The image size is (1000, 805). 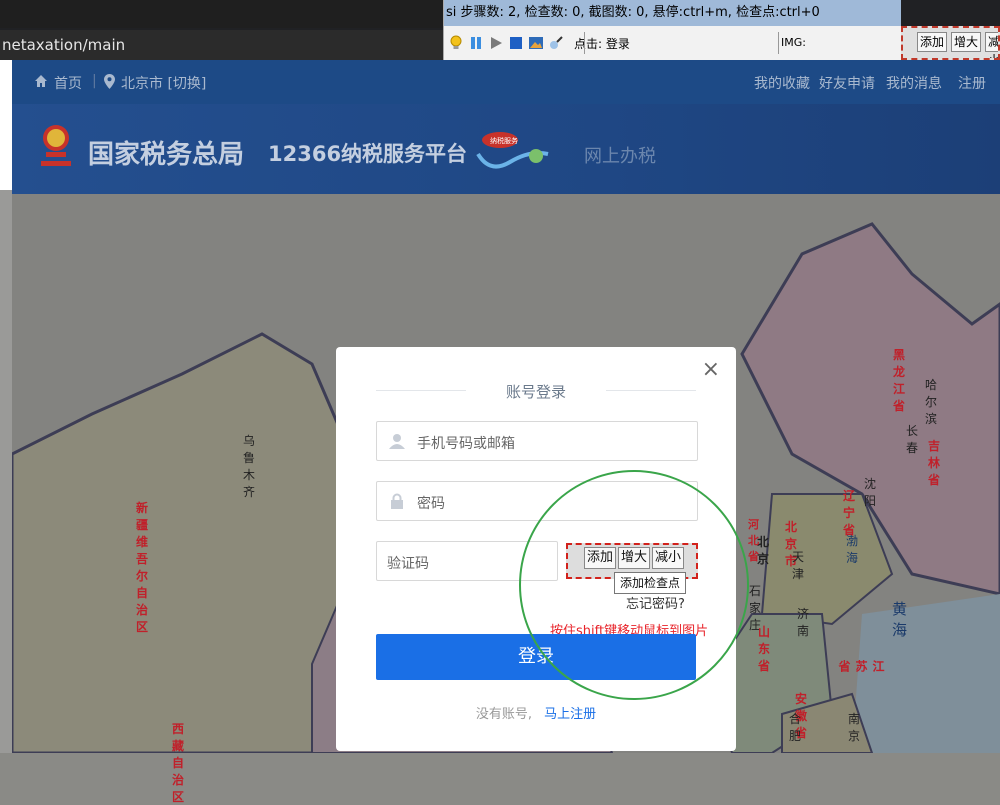 What do you see at coordinates (966, 42) in the screenshot?
I see `enlarge-button: 增大` at bounding box center [966, 42].